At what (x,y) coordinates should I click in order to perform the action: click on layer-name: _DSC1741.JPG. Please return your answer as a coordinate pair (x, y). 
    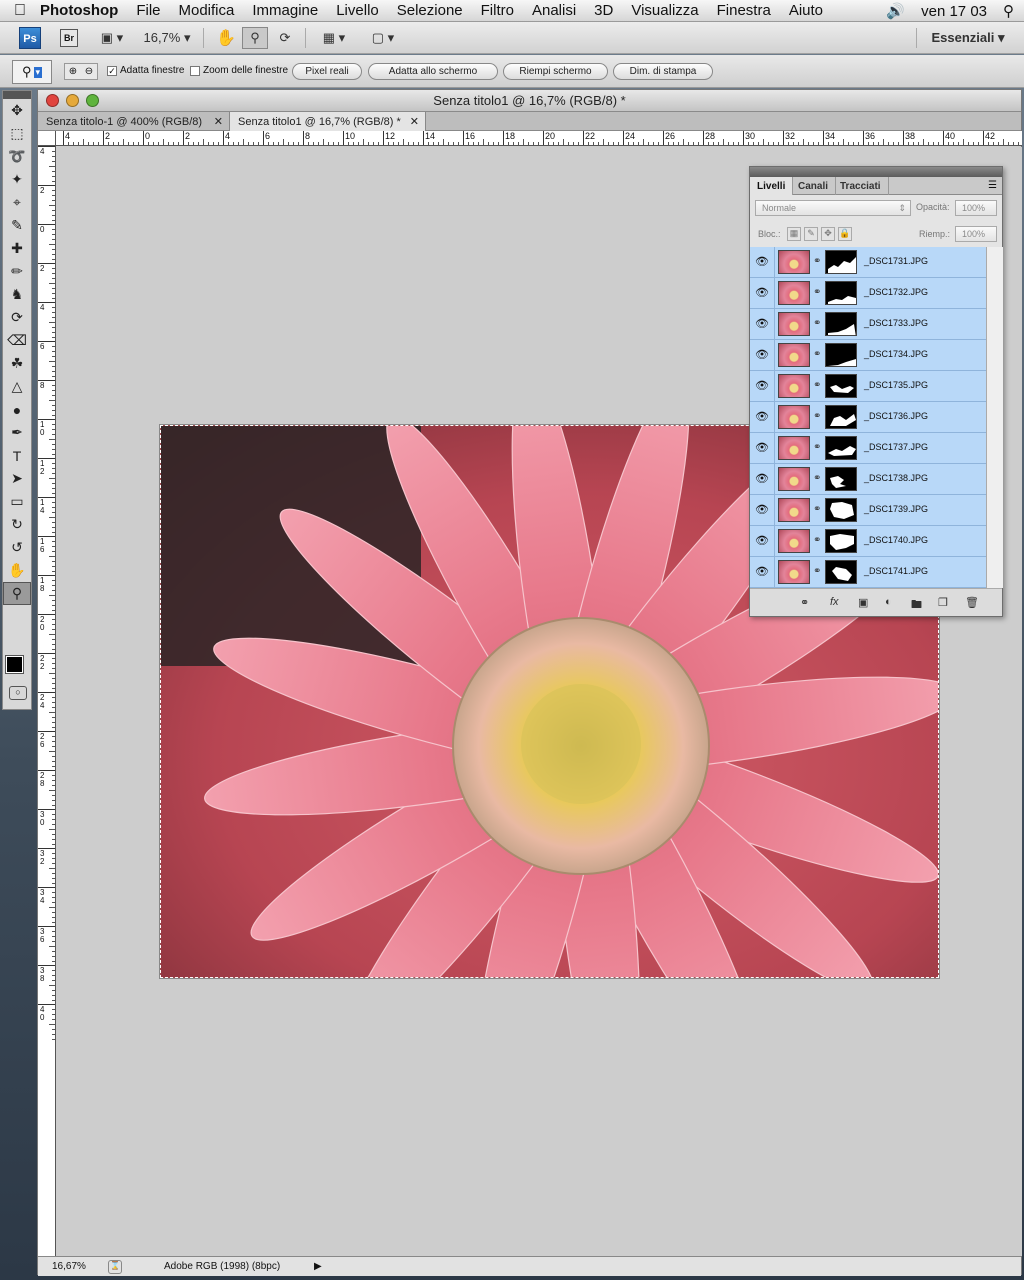
    Looking at the image, I should click on (896, 571).